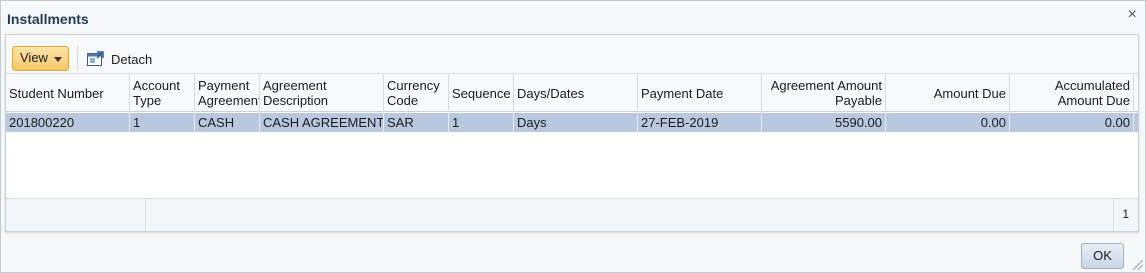 The width and height of the screenshot is (1146, 273). What do you see at coordinates (1132, 15) in the screenshot?
I see `close-icon: ×` at bounding box center [1132, 15].